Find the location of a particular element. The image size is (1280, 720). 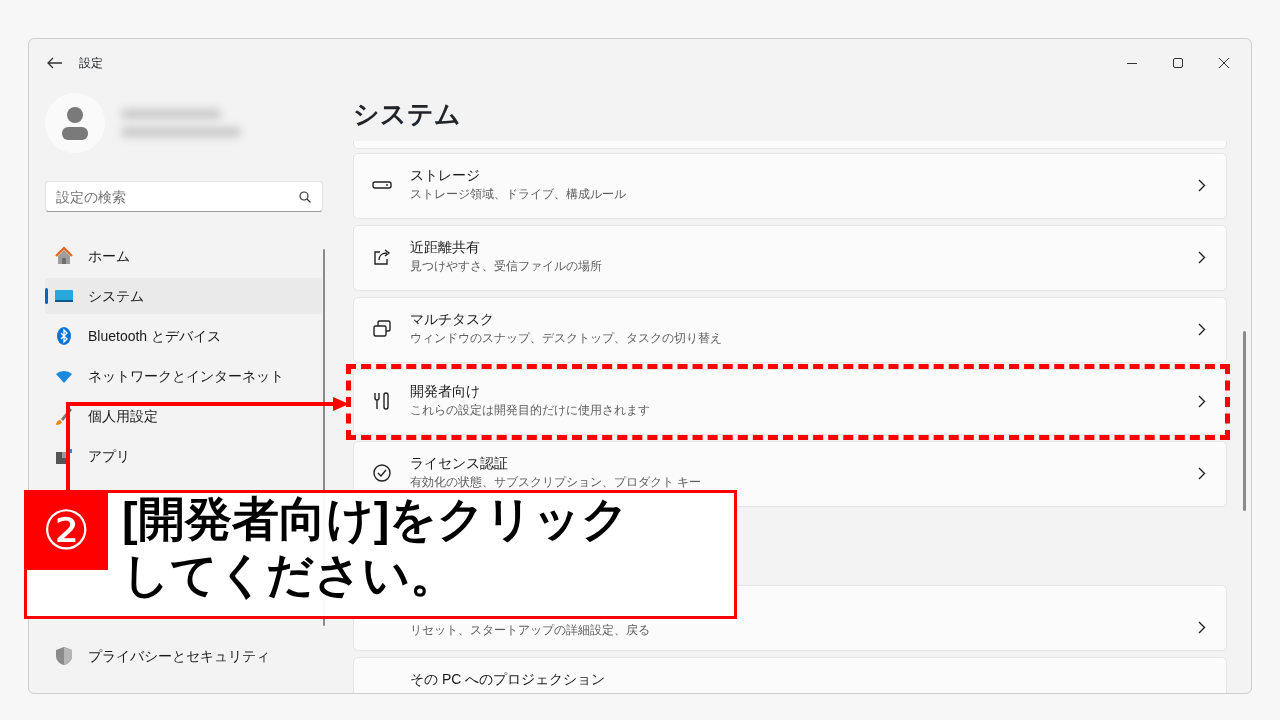

card-title: 近距離共有 is located at coordinates (445, 248).